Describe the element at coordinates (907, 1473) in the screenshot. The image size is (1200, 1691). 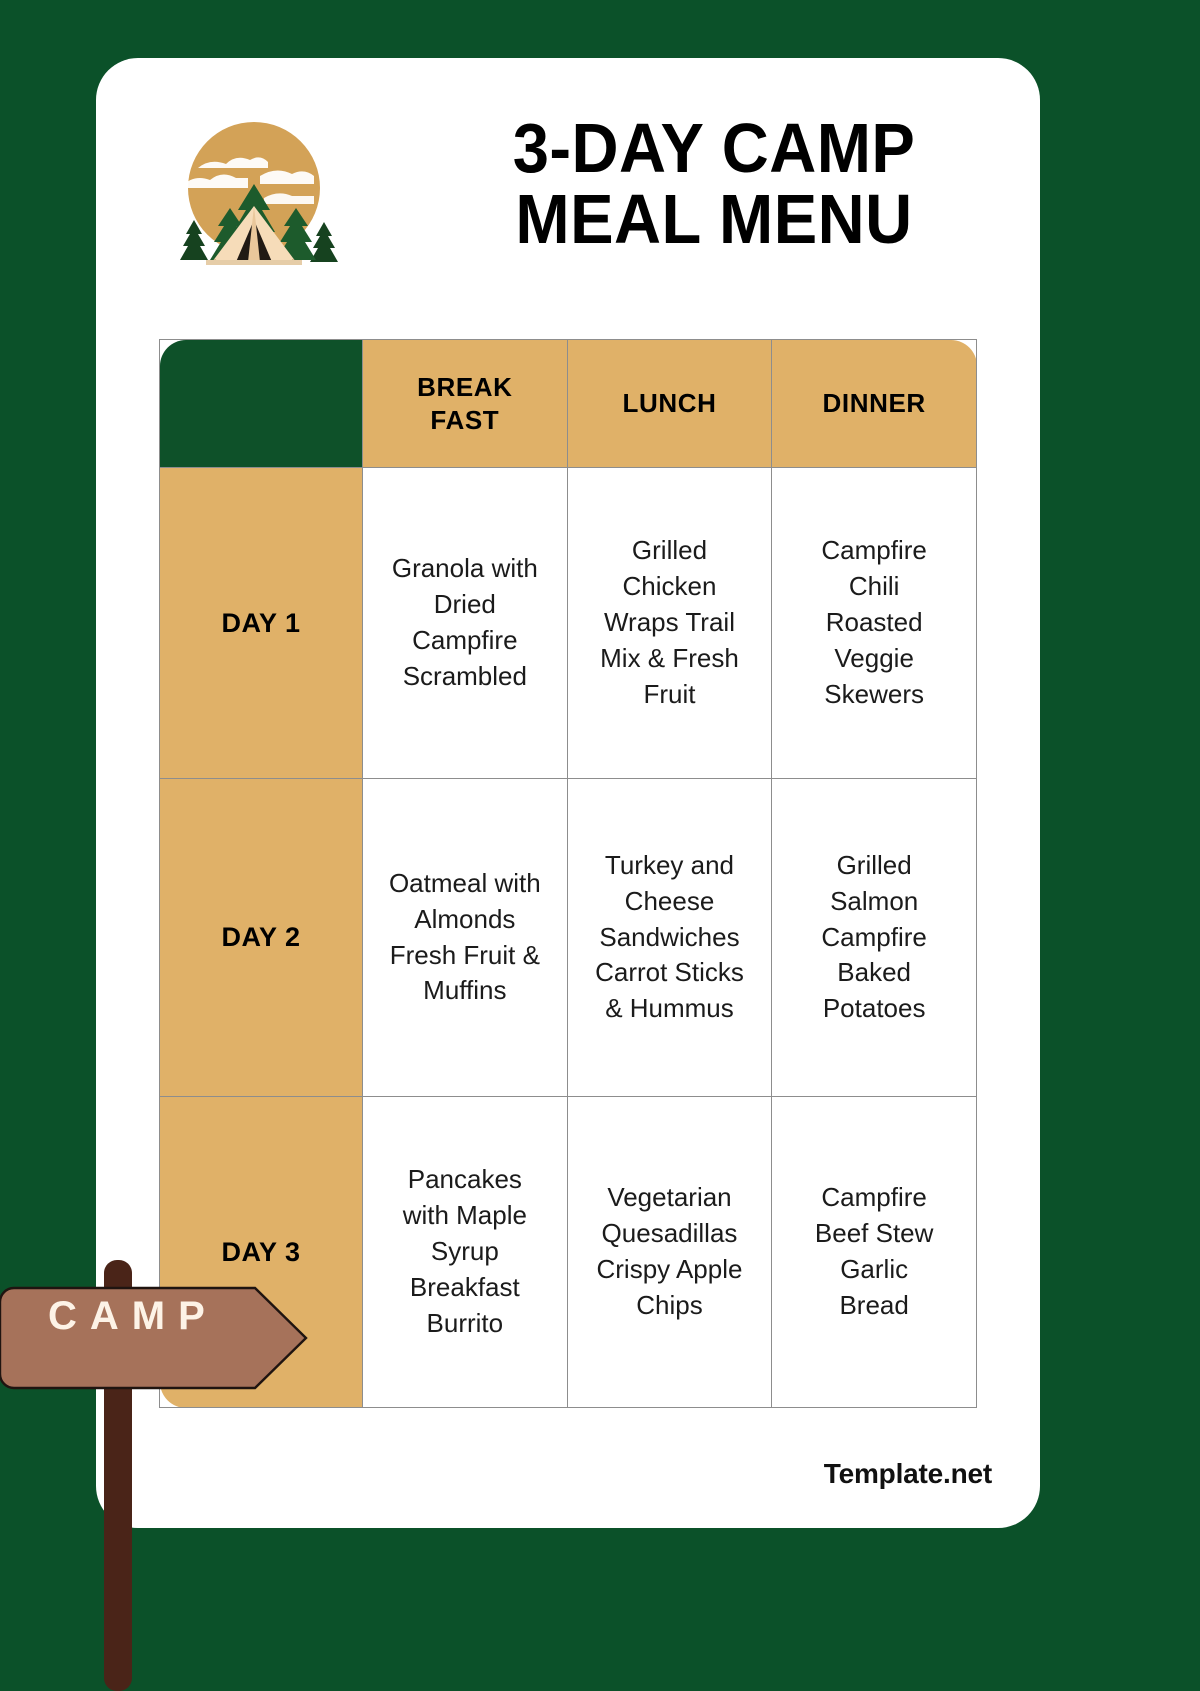
I see `brand-label: Template.net` at that location.